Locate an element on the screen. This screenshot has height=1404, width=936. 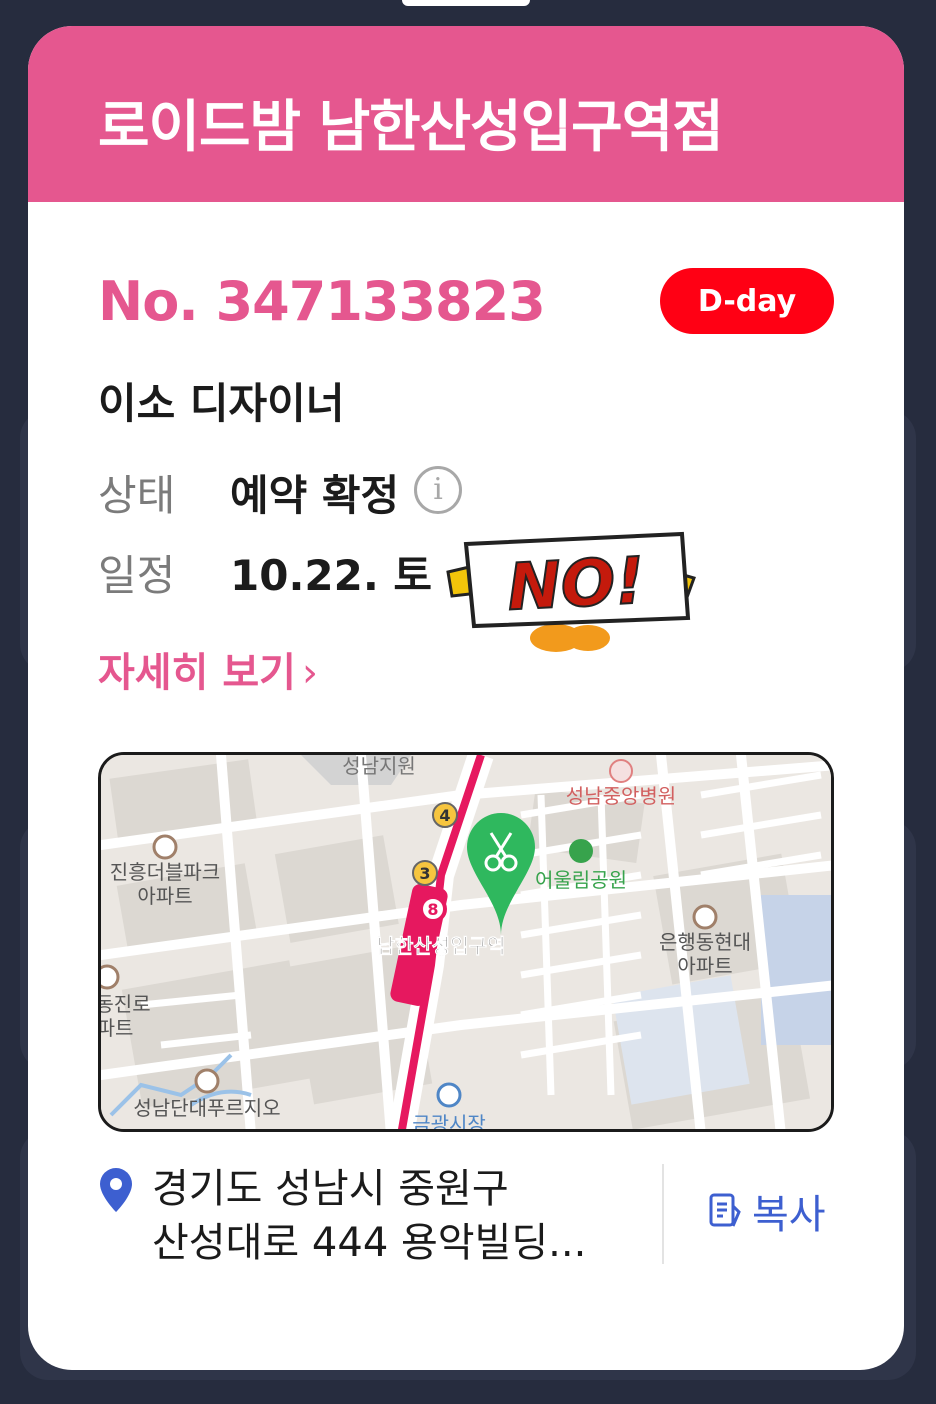
designer-name: 이소 디자이너 is located at coordinates (221, 403).